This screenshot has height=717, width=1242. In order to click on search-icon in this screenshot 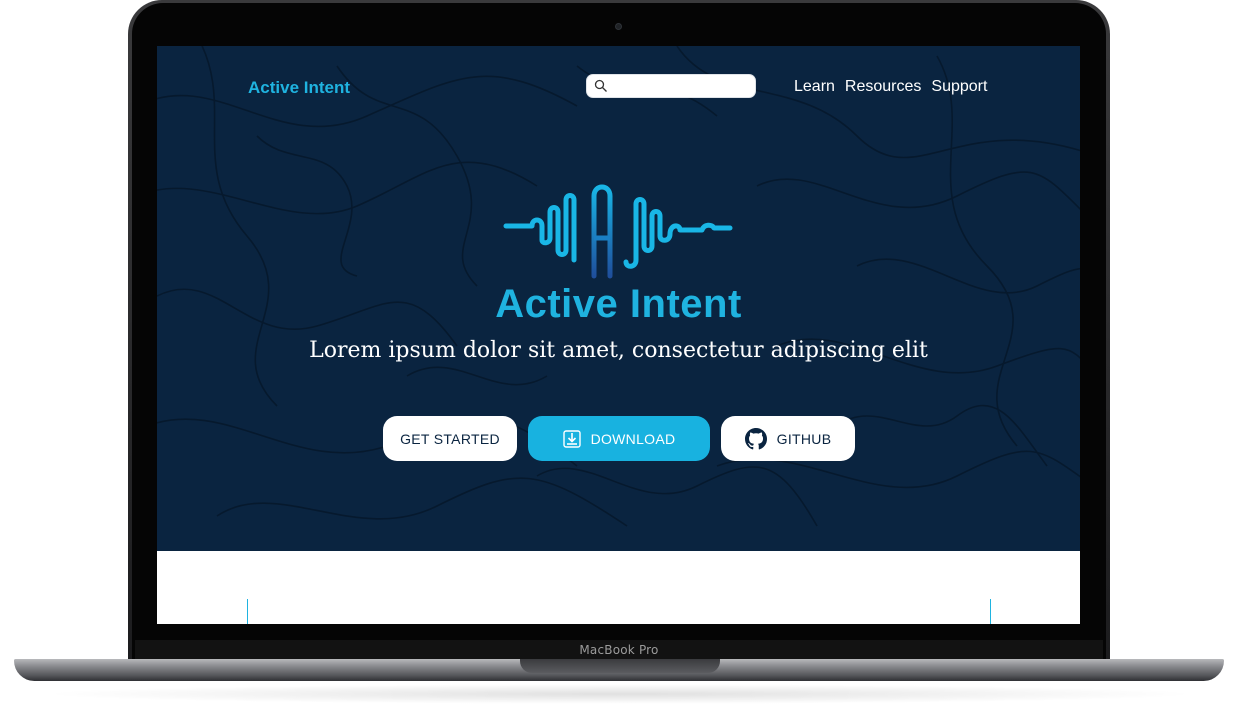, I will do `click(600, 85)`.